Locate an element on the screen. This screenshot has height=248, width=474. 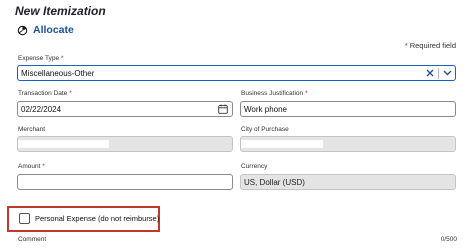
personal-expense-label: Personal Expense (do not reimburse) is located at coordinates (97, 218).